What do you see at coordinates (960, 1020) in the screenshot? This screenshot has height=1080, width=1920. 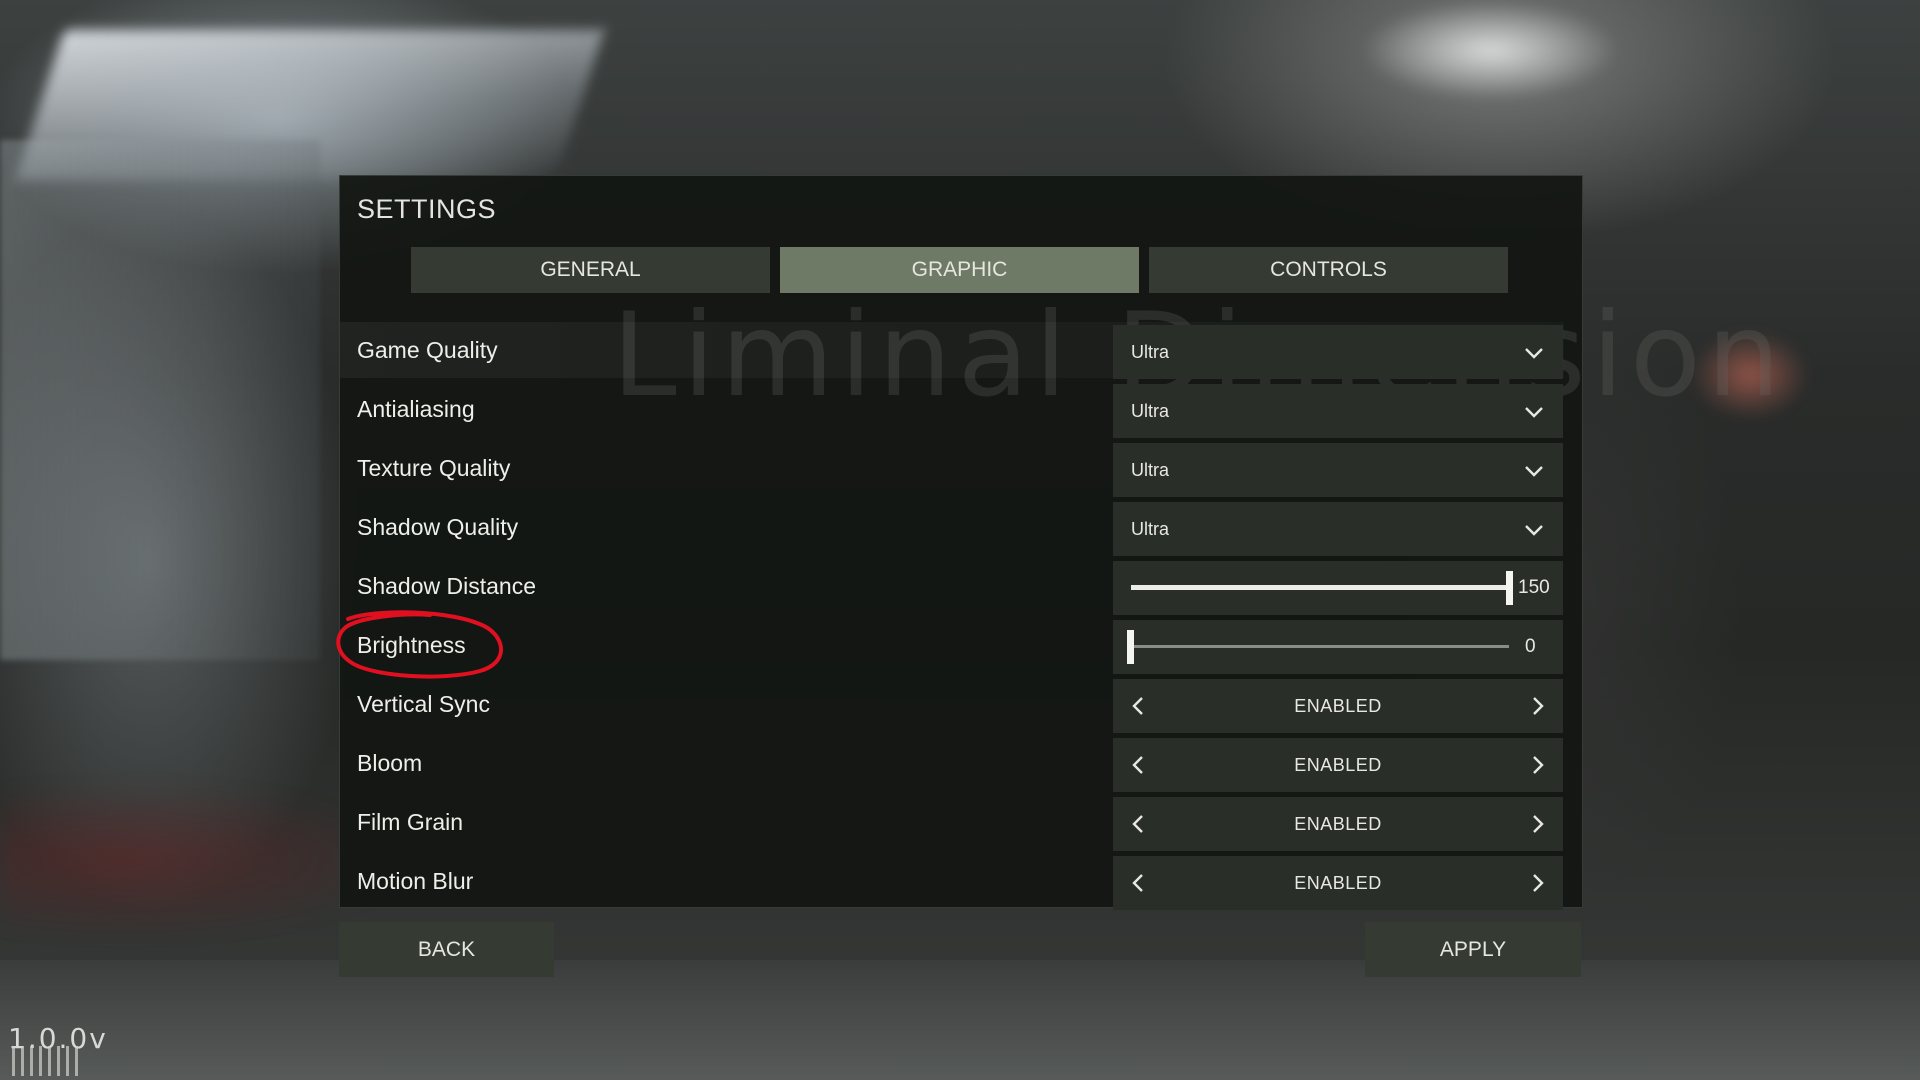 I see `floor` at bounding box center [960, 1020].